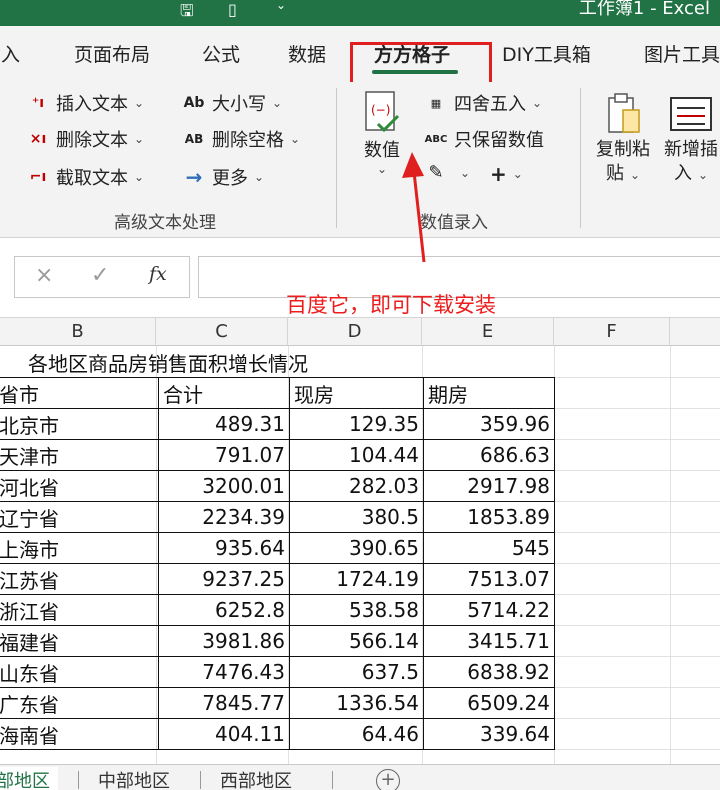 This screenshot has width=720, height=790. I want to click on province-cell: 河北省, so click(79, 486).